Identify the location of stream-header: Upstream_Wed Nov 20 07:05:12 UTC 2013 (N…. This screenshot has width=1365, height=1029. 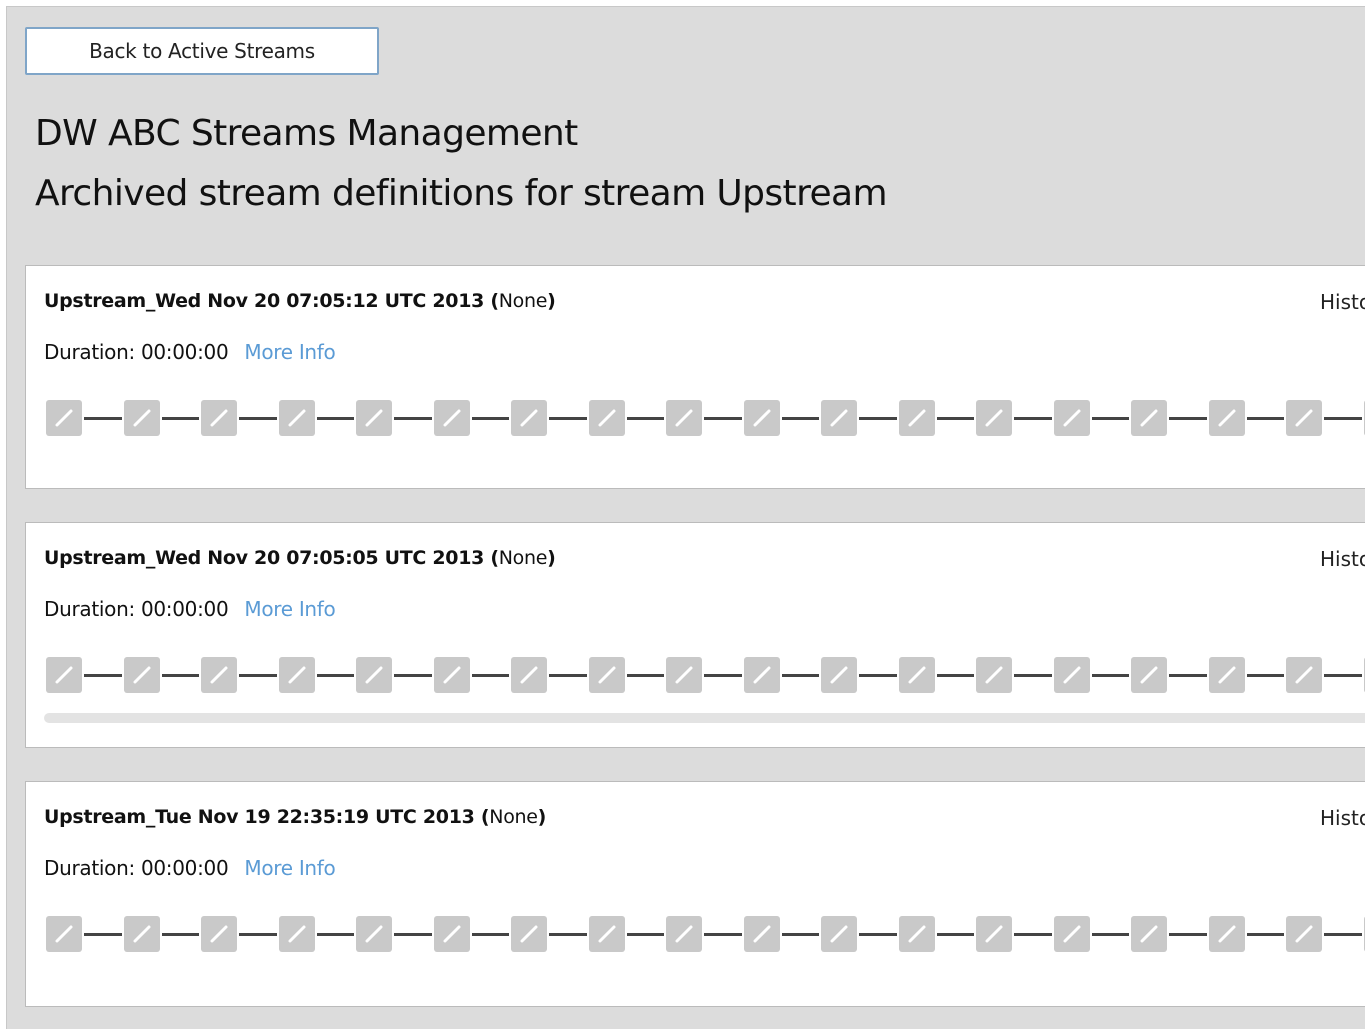
(300, 301).